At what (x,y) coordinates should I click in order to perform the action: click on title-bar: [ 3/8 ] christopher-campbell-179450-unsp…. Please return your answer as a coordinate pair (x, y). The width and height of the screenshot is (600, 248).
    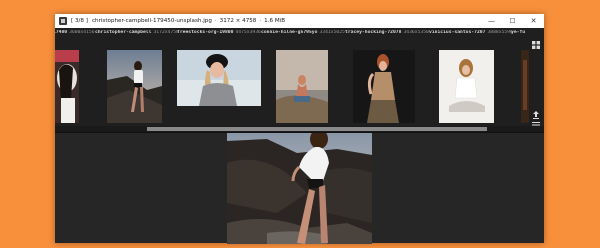
    Looking at the image, I should click on (299, 21).